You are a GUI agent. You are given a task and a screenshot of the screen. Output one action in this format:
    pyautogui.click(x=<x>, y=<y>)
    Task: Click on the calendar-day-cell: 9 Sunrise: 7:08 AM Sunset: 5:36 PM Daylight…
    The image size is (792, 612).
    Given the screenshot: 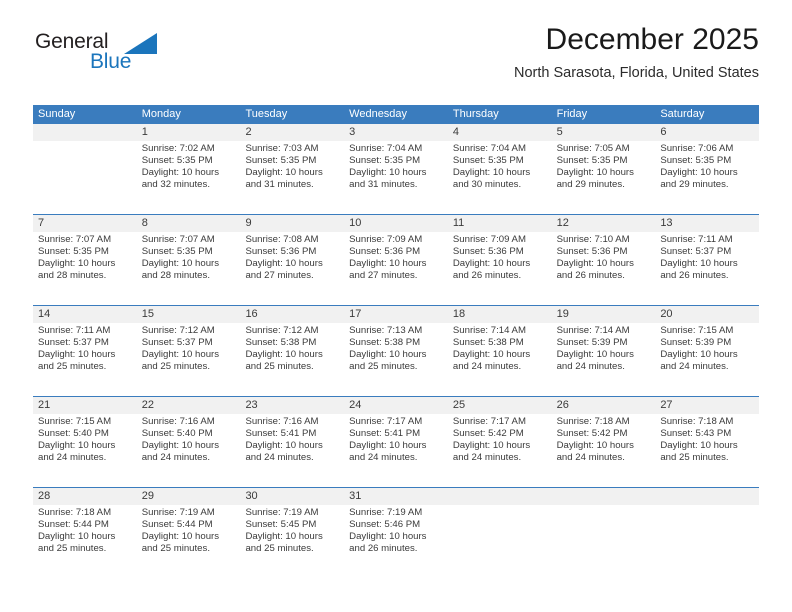 What is the action you would take?
    pyautogui.click(x=292, y=260)
    